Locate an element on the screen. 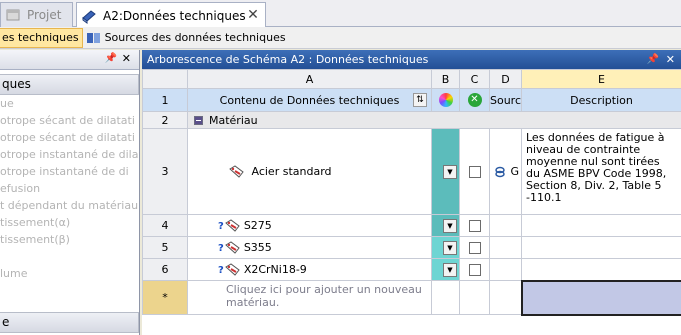 This screenshot has height=335, width=681. group-row-materiau: Matériau is located at coordinates (434, 120).